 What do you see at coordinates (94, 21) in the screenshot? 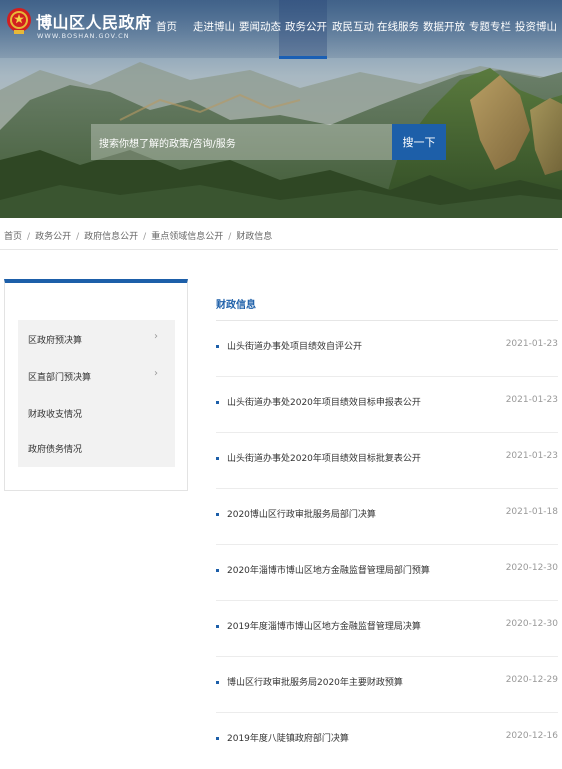
I see `site-title: 博山区人民政府` at bounding box center [94, 21].